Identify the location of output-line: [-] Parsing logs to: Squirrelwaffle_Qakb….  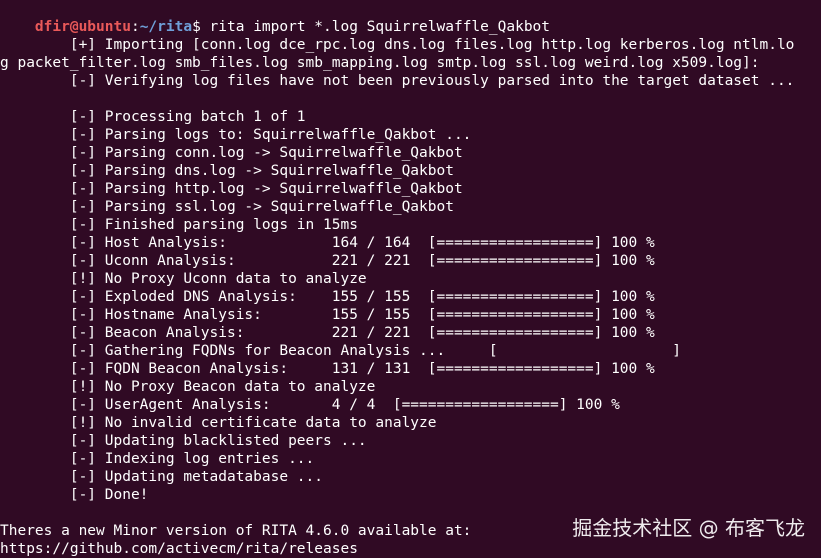
(236, 135).